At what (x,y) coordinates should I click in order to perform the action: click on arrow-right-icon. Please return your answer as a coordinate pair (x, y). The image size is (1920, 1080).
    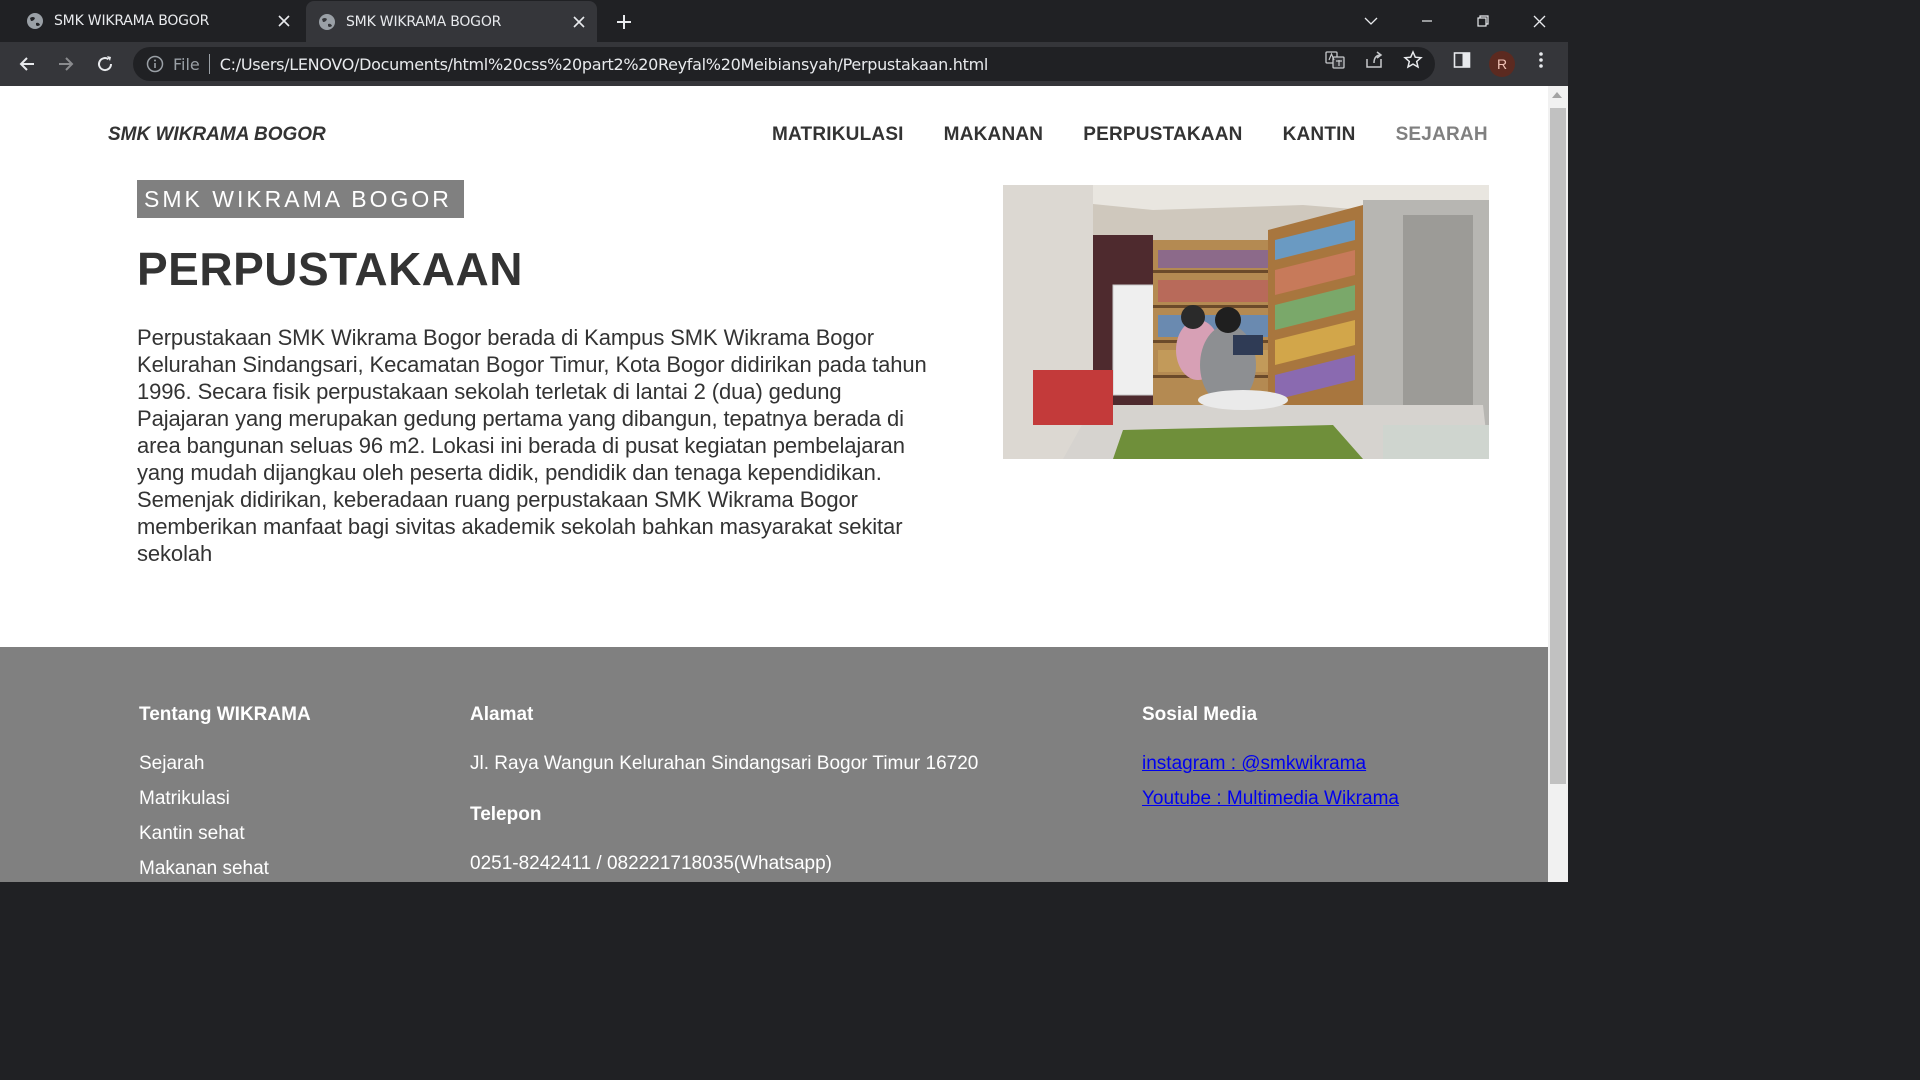
    Looking at the image, I should click on (66, 64).